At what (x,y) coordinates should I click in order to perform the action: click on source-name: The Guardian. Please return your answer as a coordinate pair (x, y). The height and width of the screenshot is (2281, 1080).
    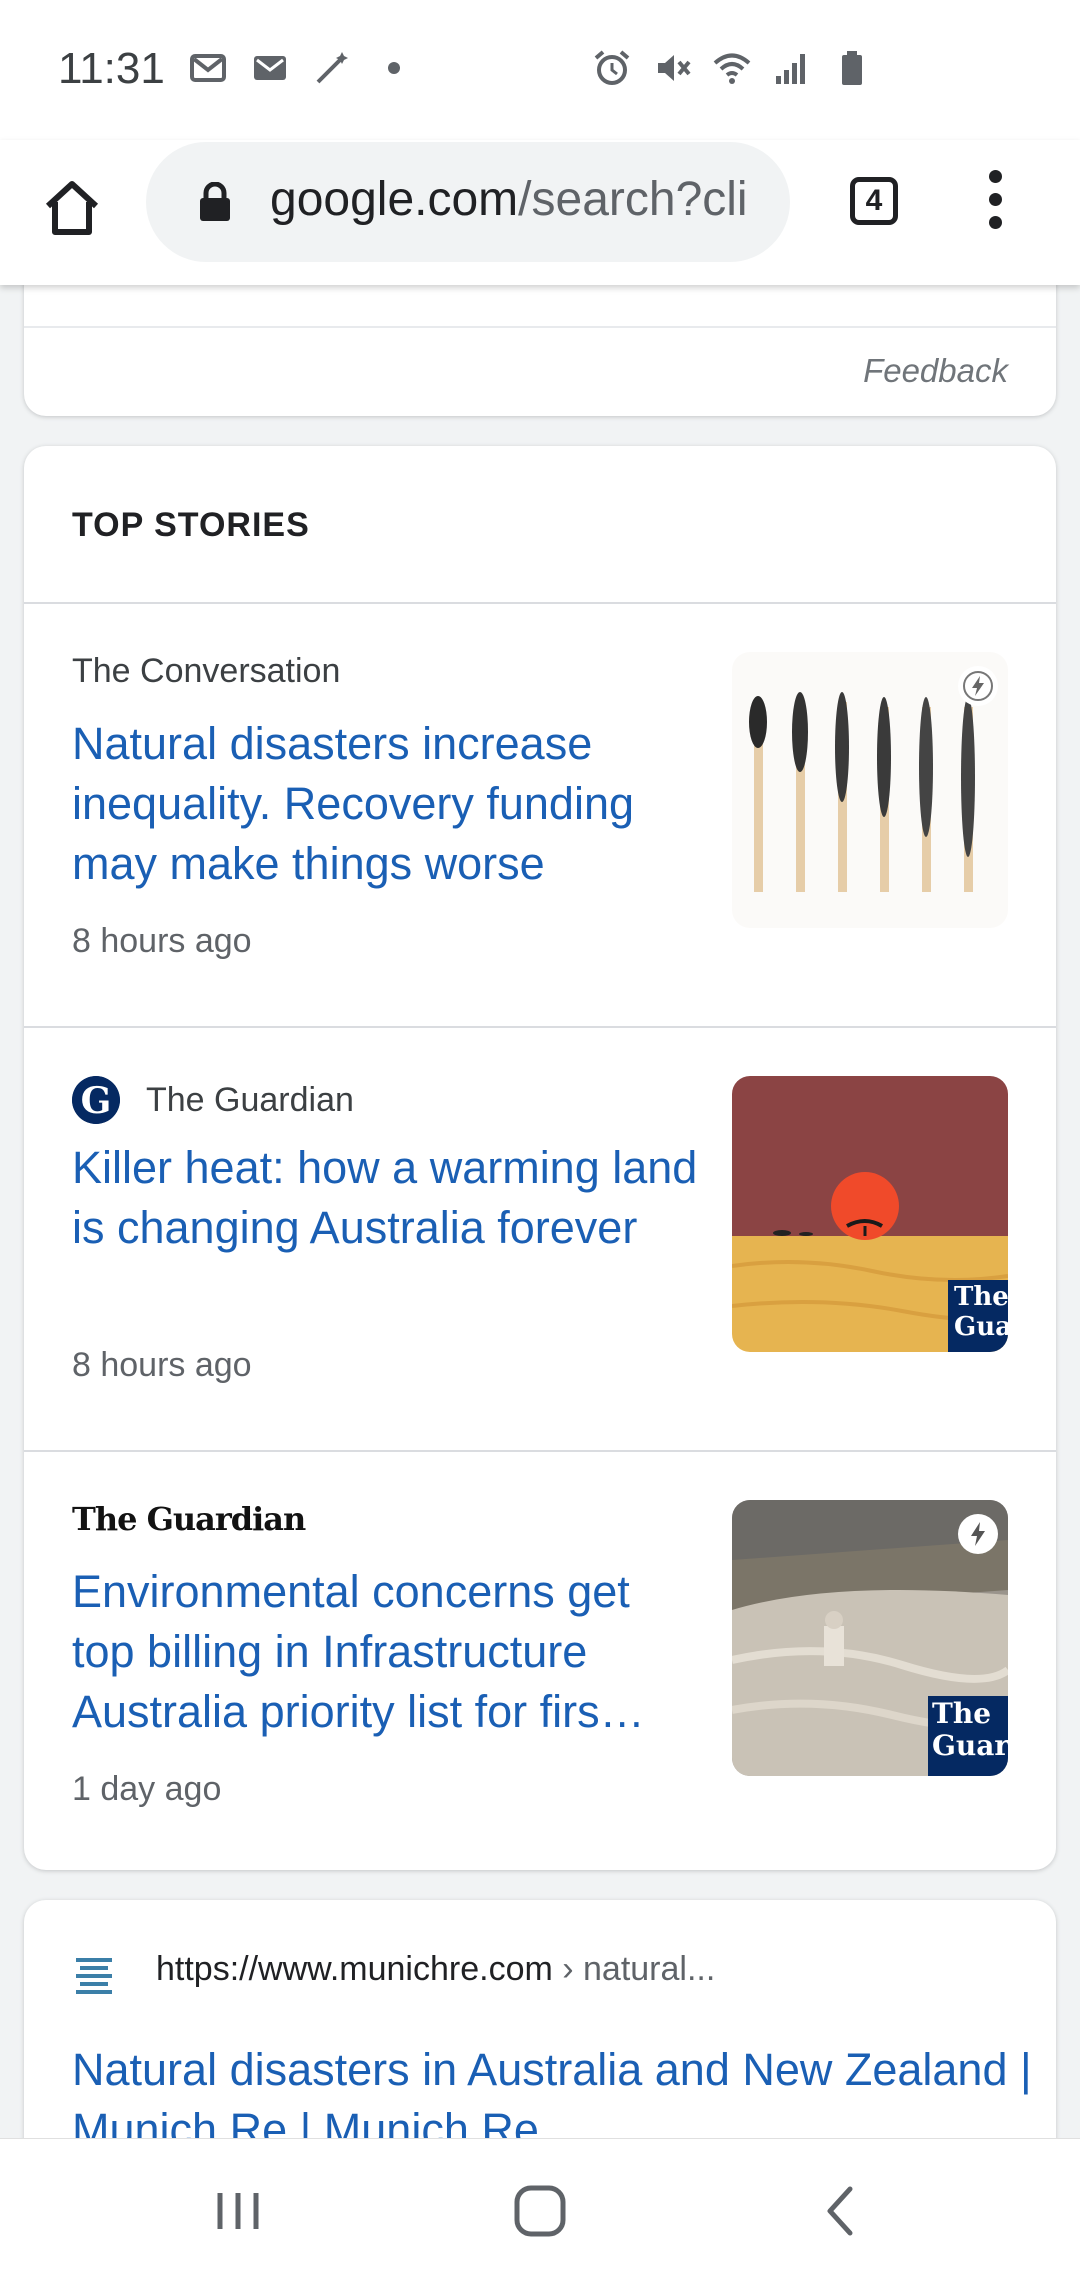
    Looking at the image, I should click on (250, 1099).